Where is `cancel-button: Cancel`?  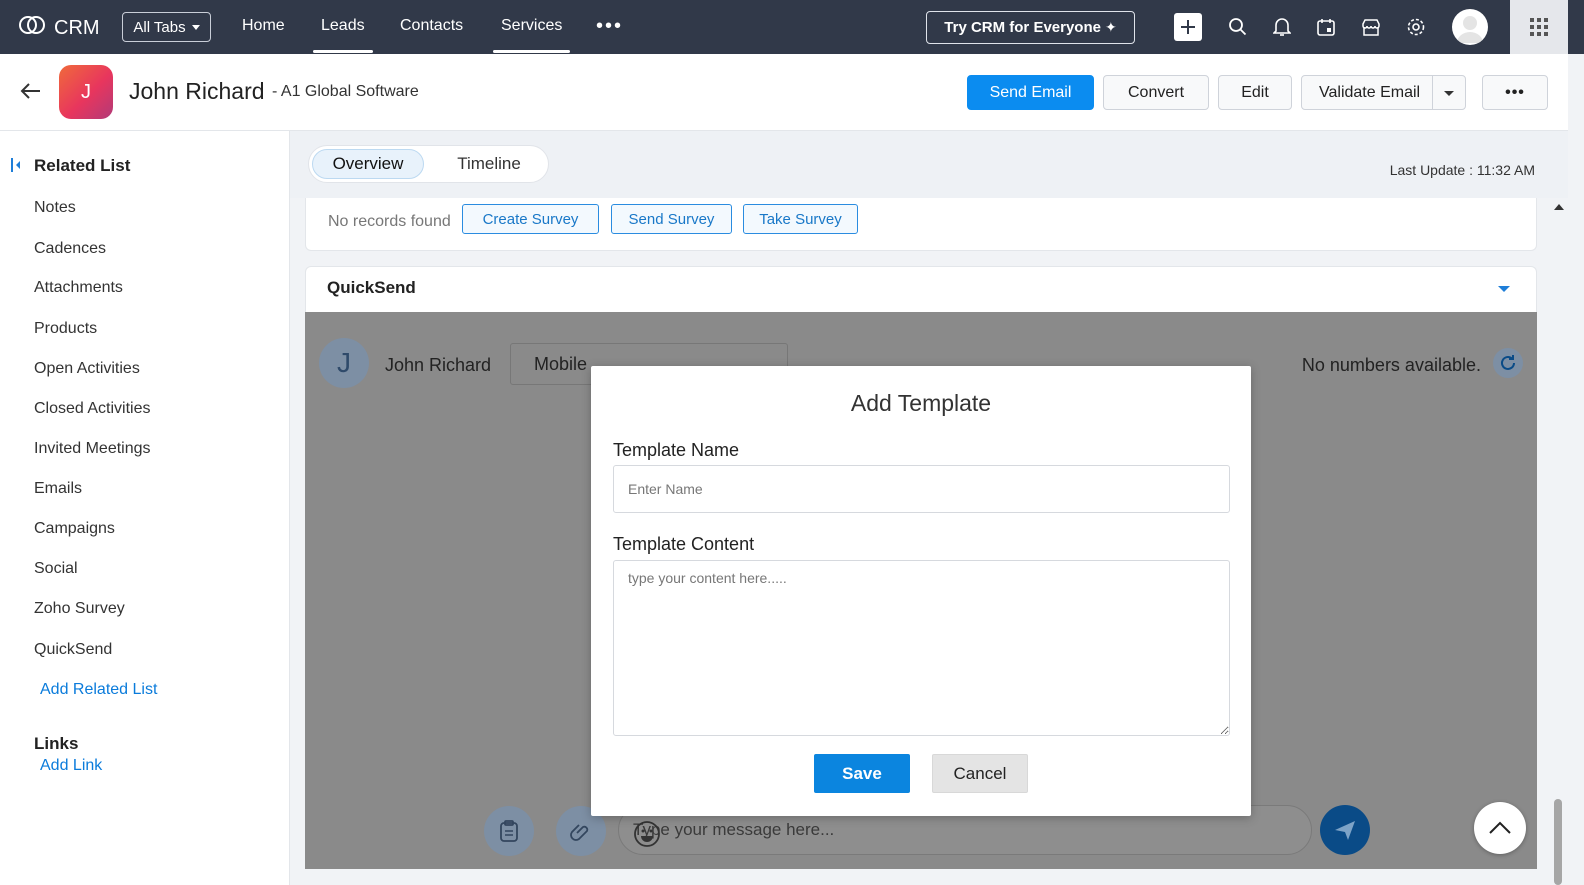 cancel-button: Cancel is located at coordinates (980, 773).